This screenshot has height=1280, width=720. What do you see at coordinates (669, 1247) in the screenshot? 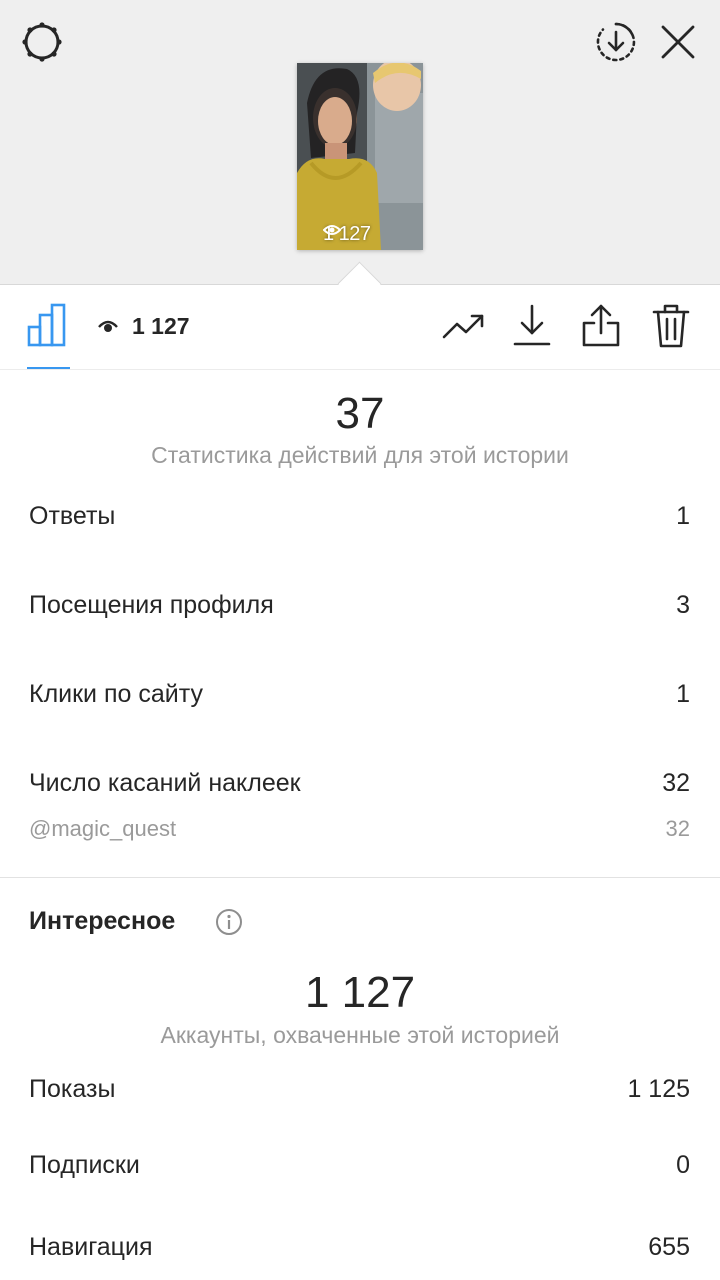
I see `row-navigation-value: 655` at bounding box center [669, 1247].